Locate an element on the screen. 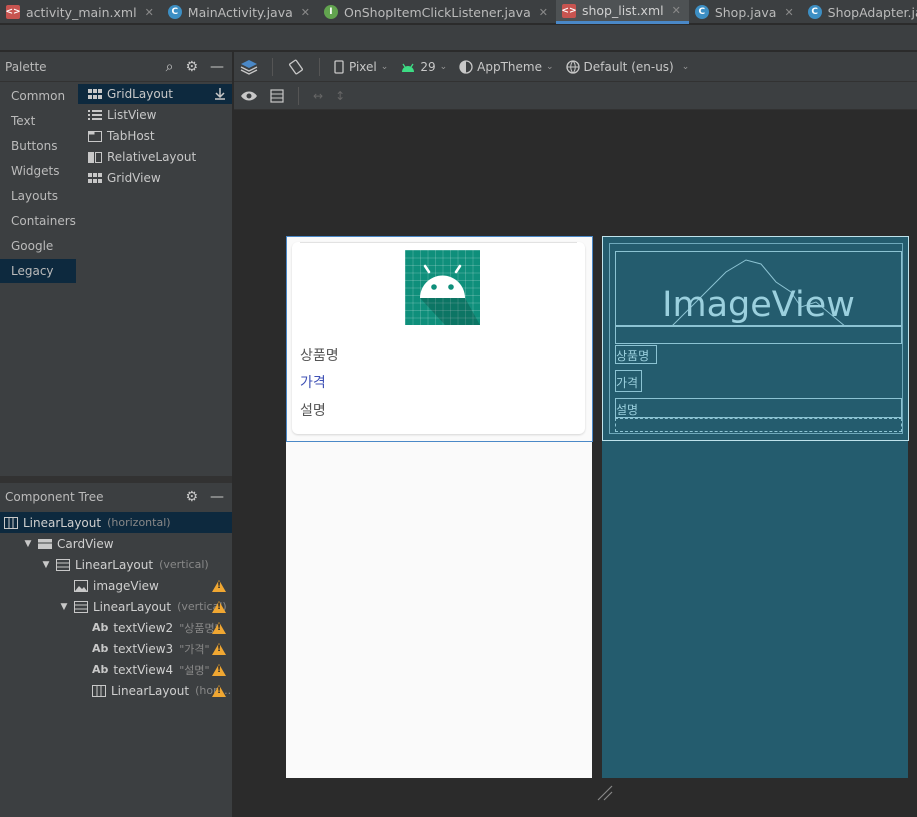 The image size is (917, 817). tab-activity-main: <> activity_main.xml ✕ is located at coordinates (81, 12).